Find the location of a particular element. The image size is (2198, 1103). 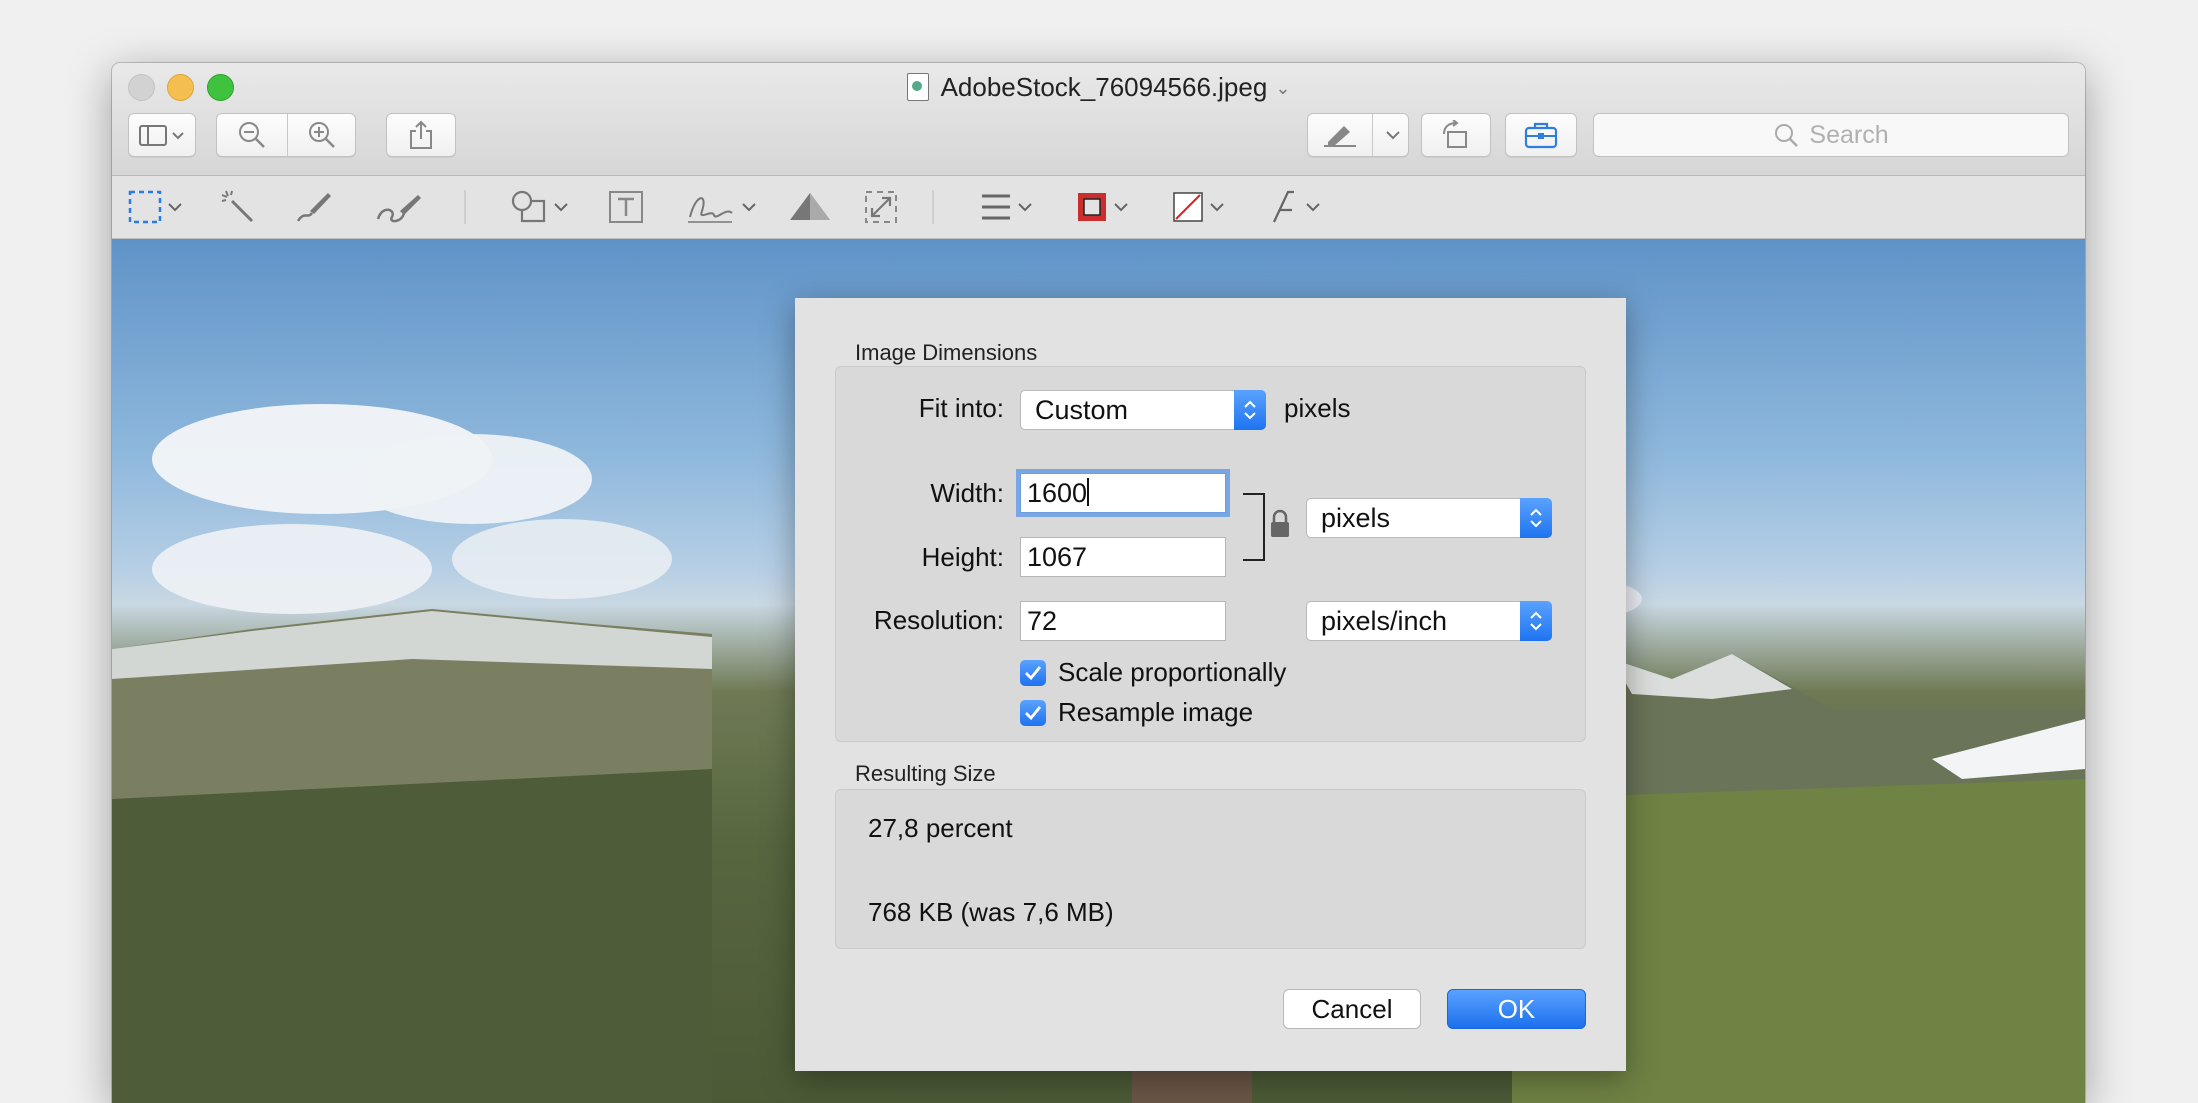

fit-into-label: Fit into: is located at coordinates (961, 408).